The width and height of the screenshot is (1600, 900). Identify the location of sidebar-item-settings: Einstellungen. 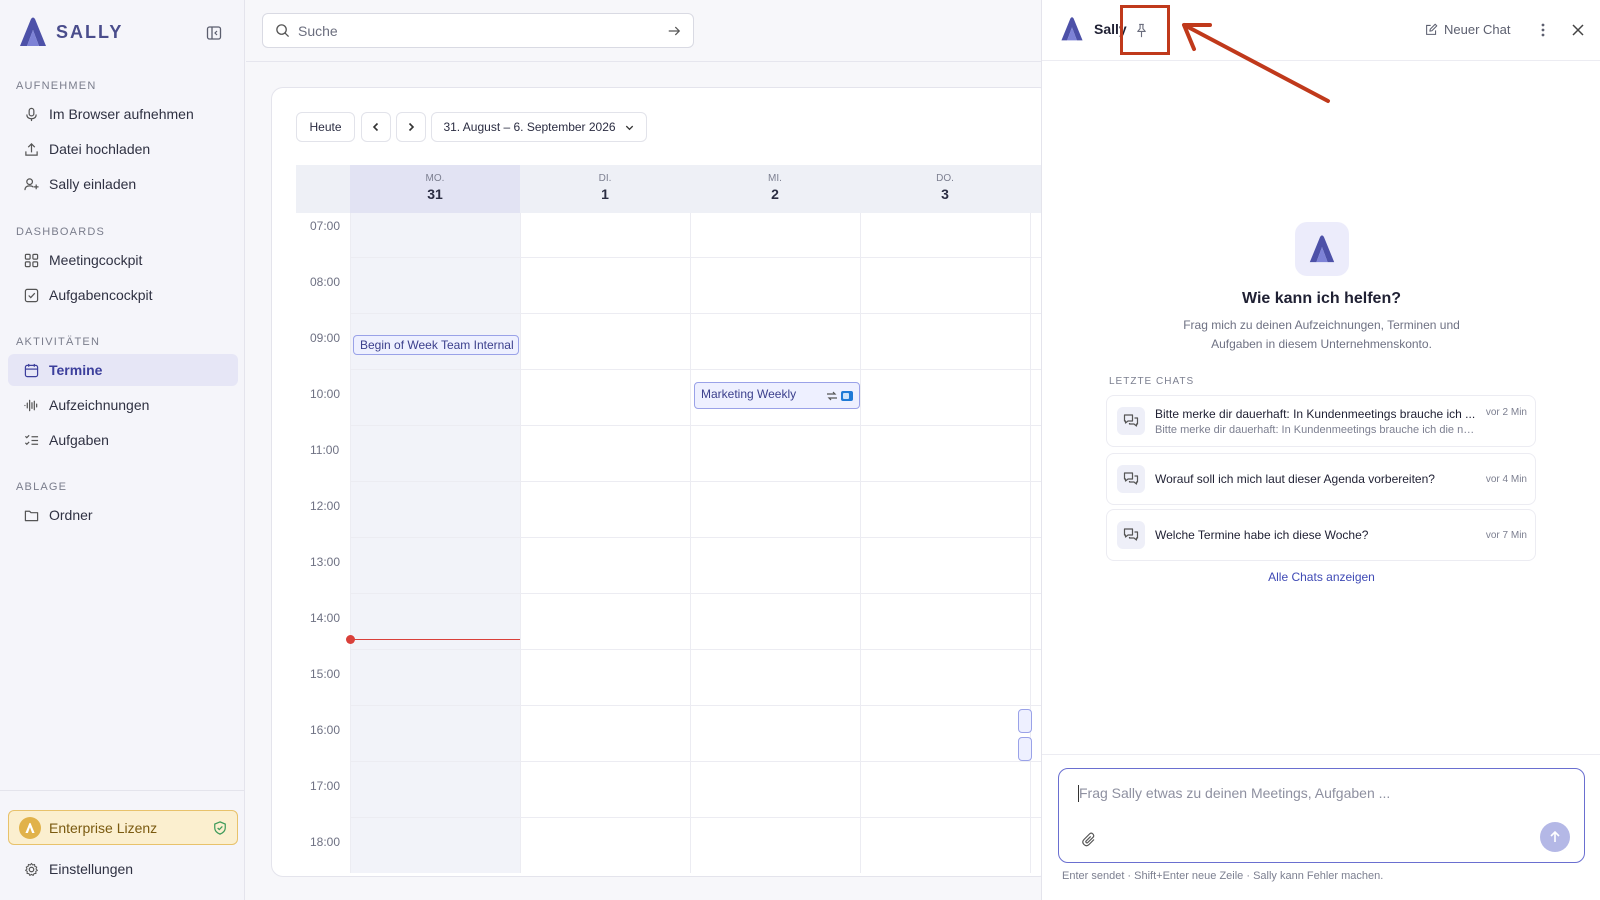
(123, 869).